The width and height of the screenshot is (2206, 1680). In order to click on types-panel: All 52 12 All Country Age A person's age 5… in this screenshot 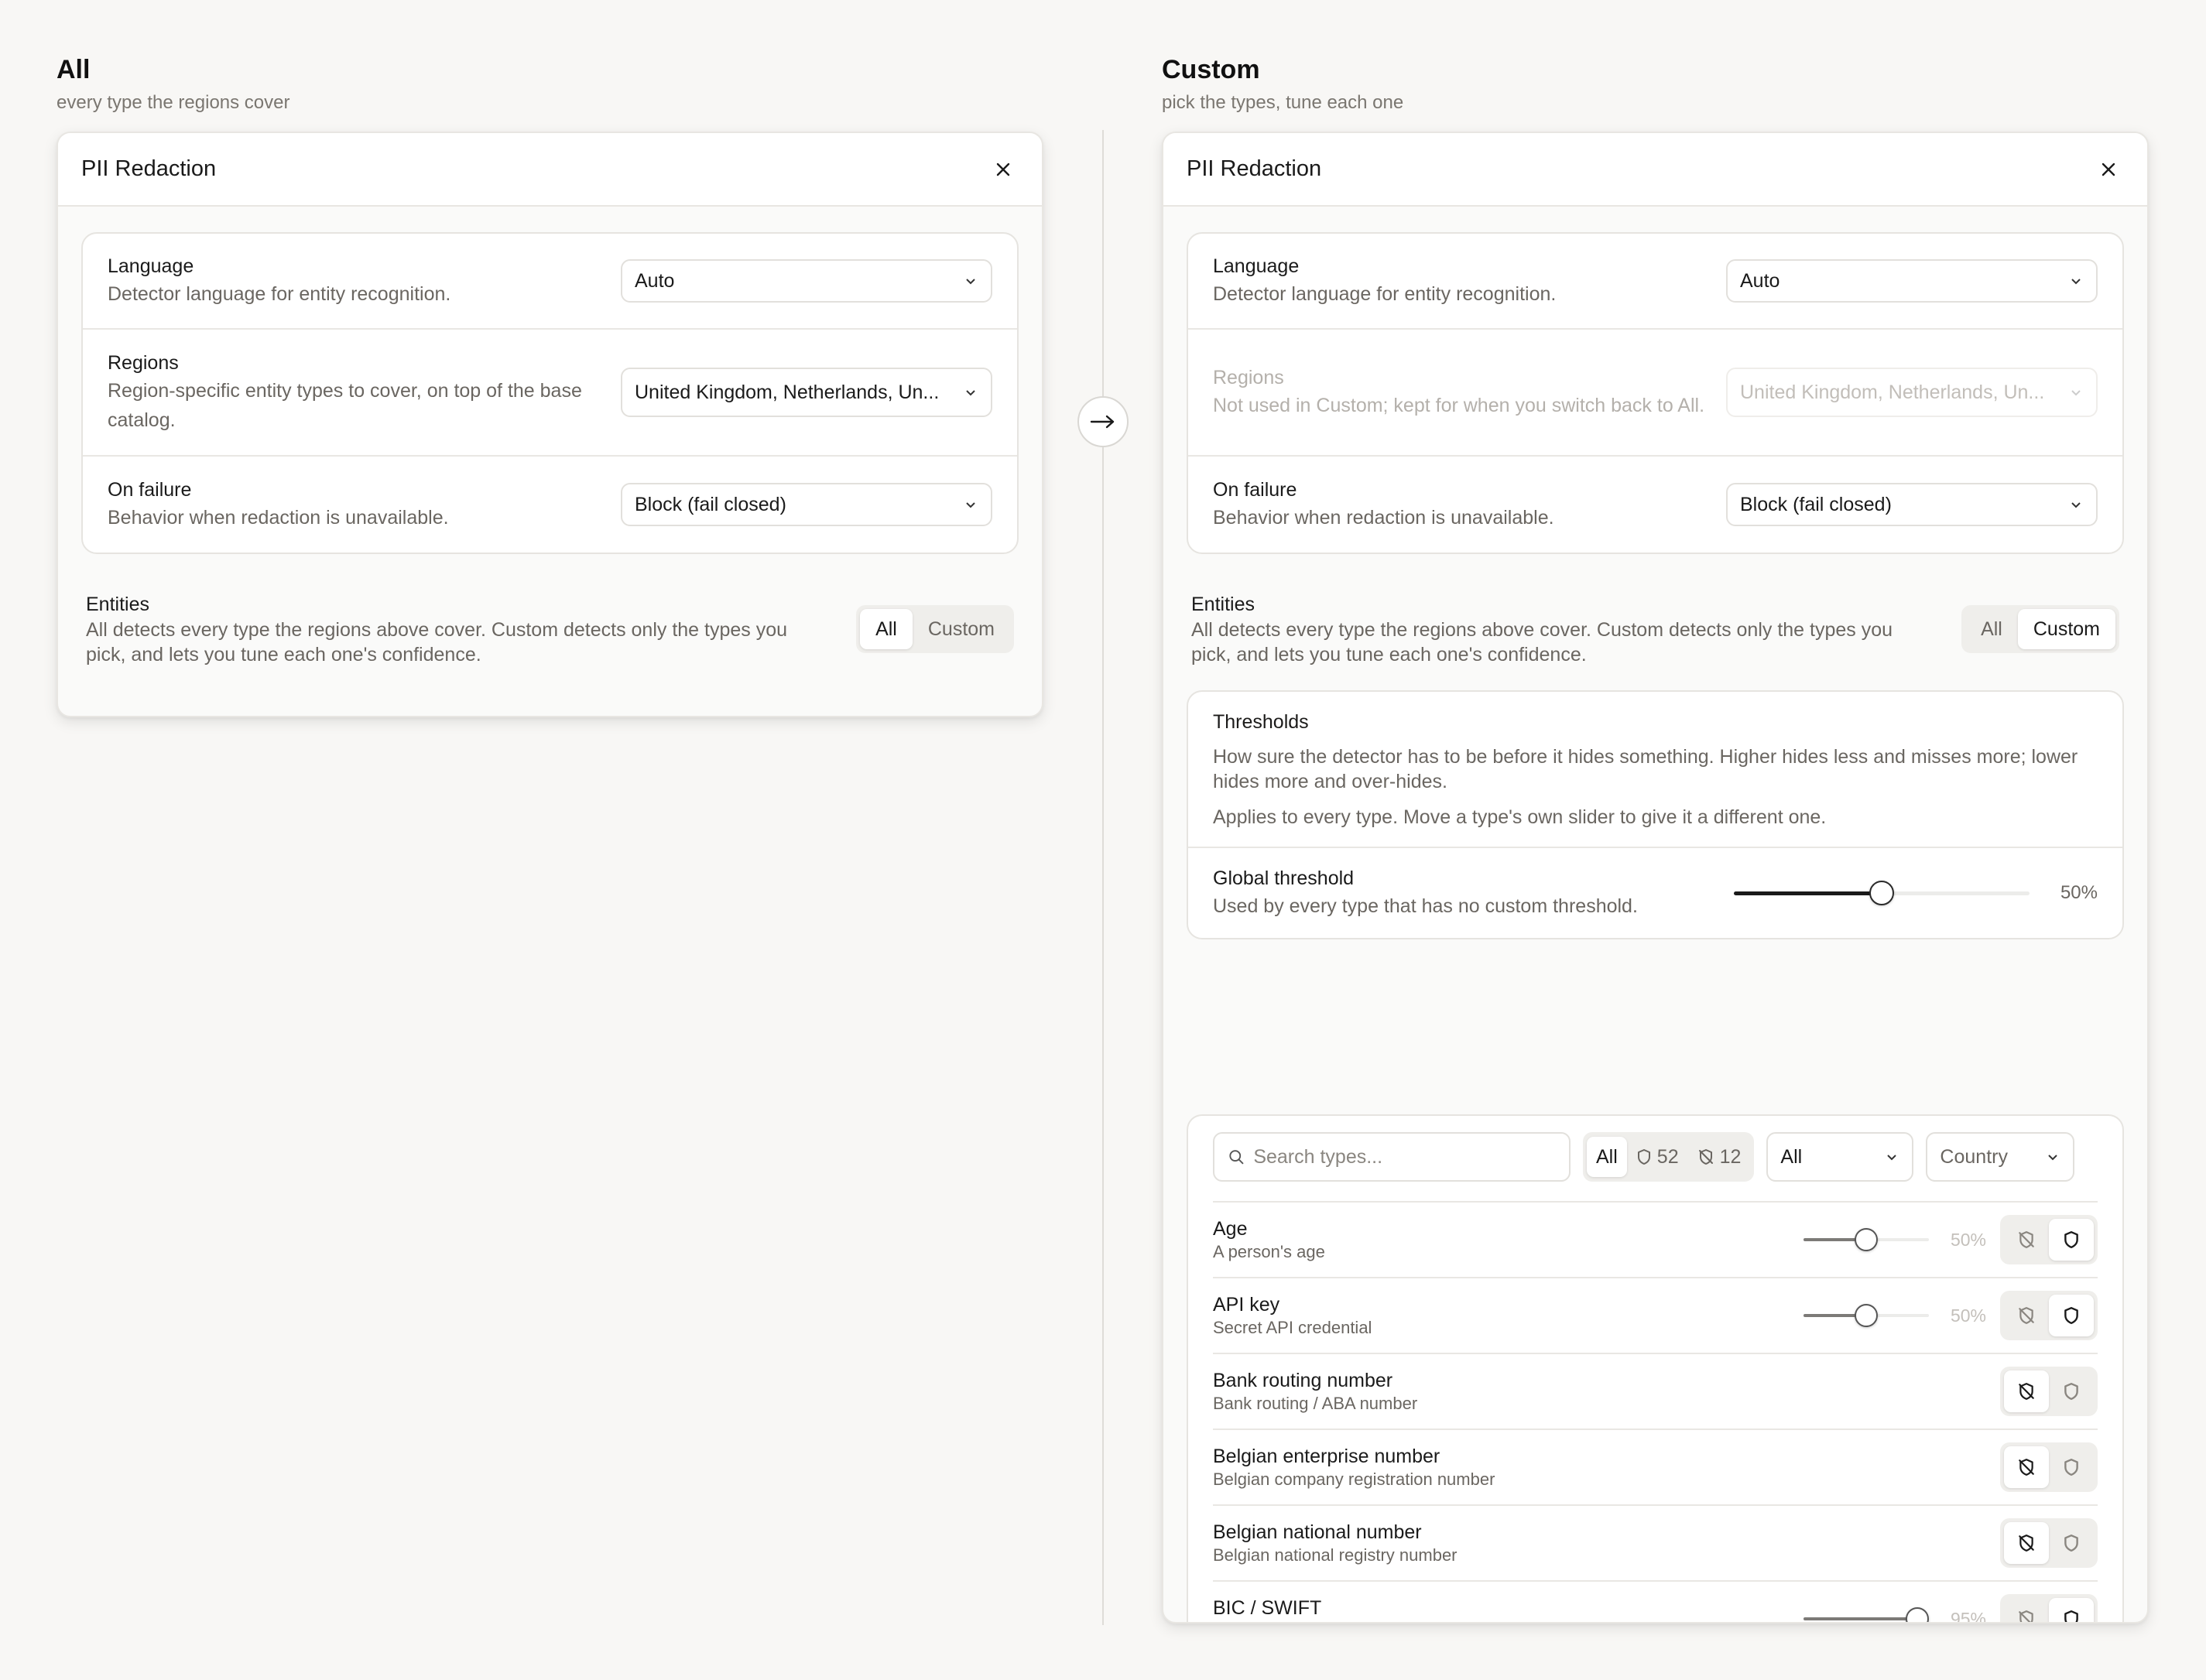, I will do `click(1656, 1368)`.